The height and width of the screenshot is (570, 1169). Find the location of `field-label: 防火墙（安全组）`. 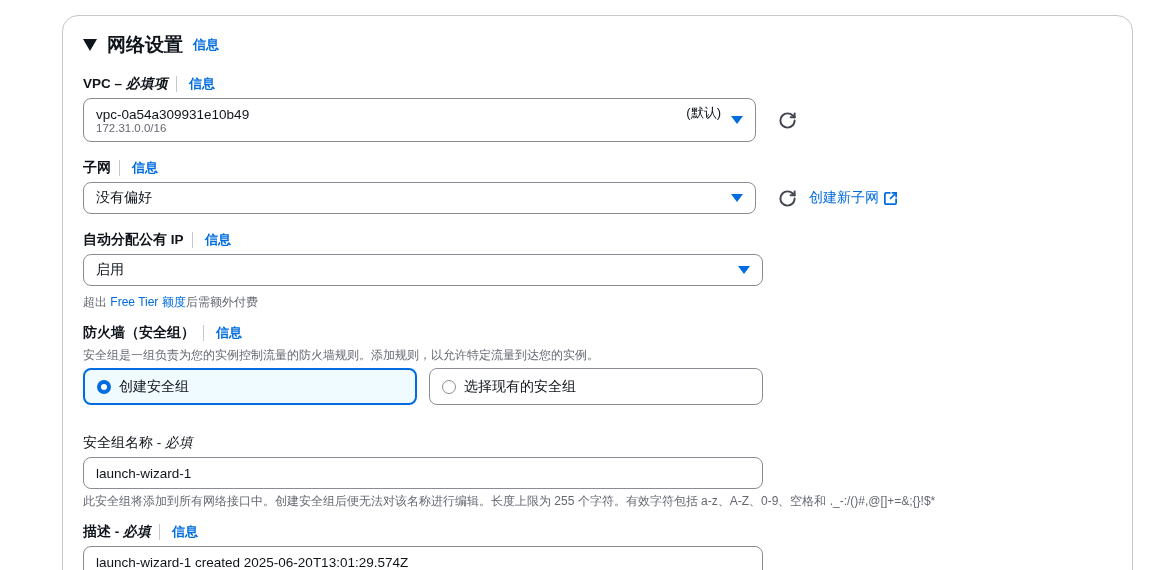

field-label: 防火墙（安全组） is located at coordinates (139, 333).